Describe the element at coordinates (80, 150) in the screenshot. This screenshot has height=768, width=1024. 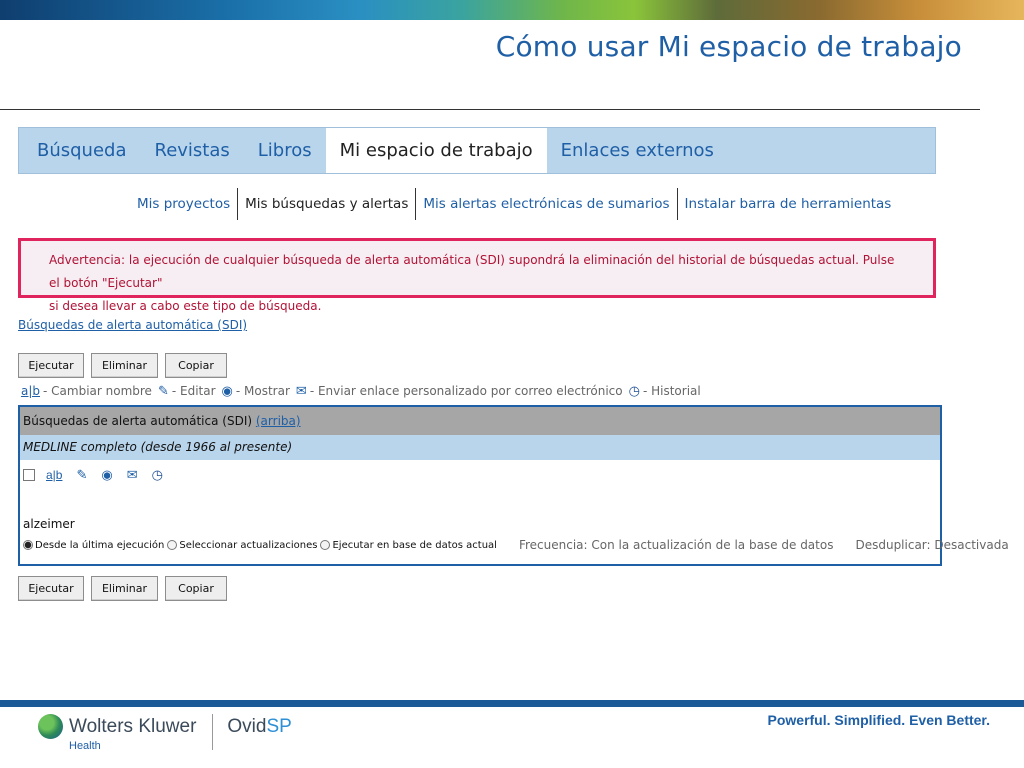
I see `tab-busqueda: Búsqueda` at that location.